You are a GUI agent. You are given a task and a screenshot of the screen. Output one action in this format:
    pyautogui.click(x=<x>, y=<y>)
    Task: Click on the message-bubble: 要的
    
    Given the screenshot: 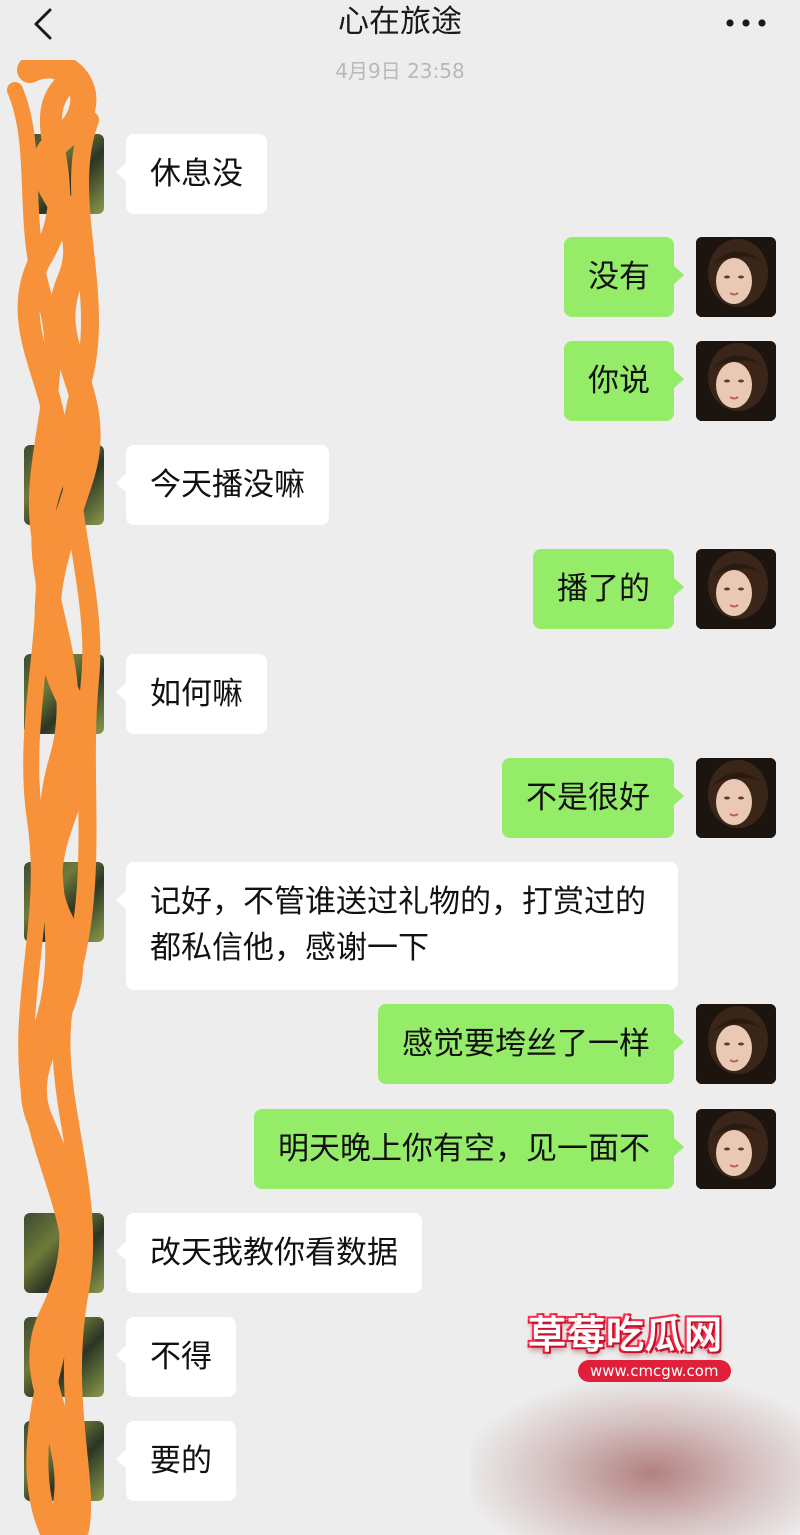 What is the action you would take?
    pyautogui.click(x=181, y=1461)
    